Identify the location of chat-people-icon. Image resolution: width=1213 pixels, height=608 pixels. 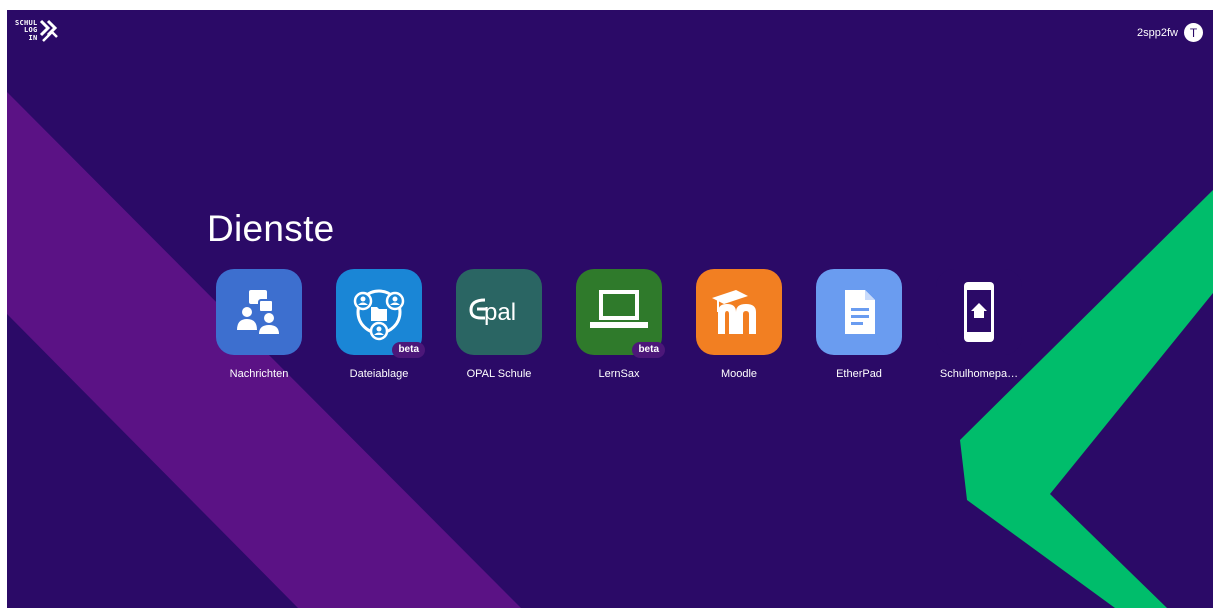
(258, 312).